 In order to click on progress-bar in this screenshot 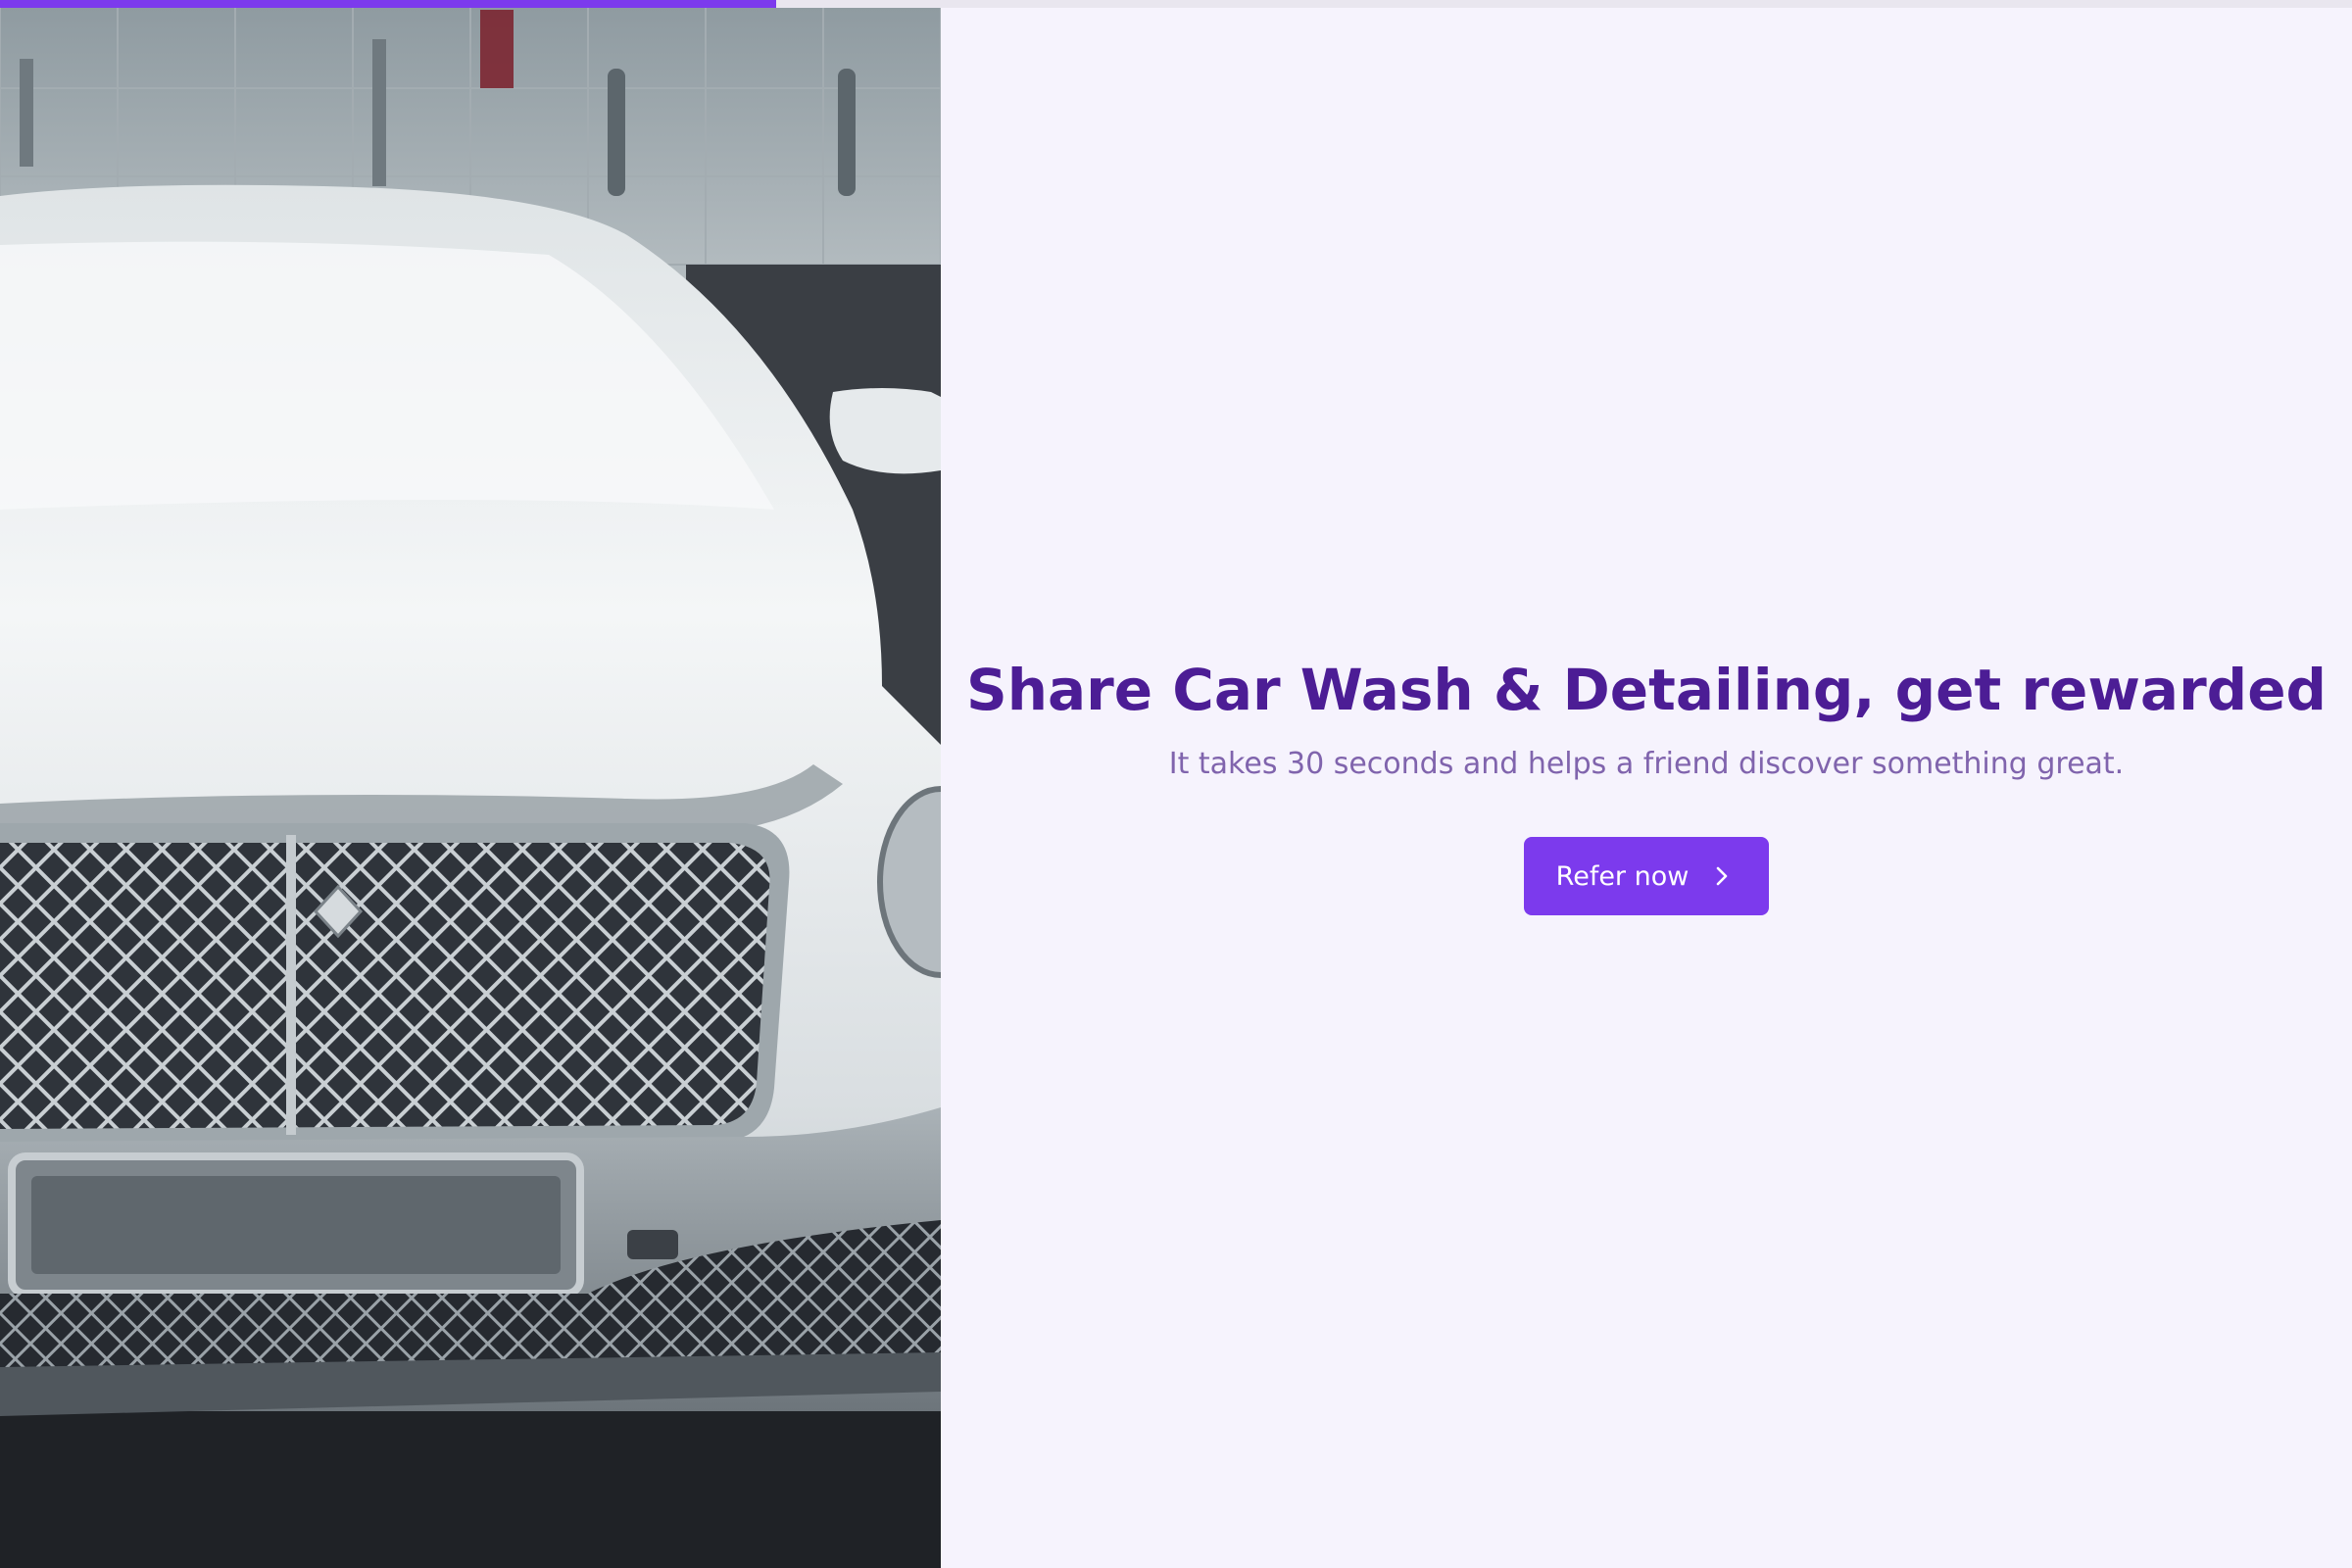, I will do `click(1176, 4)`.